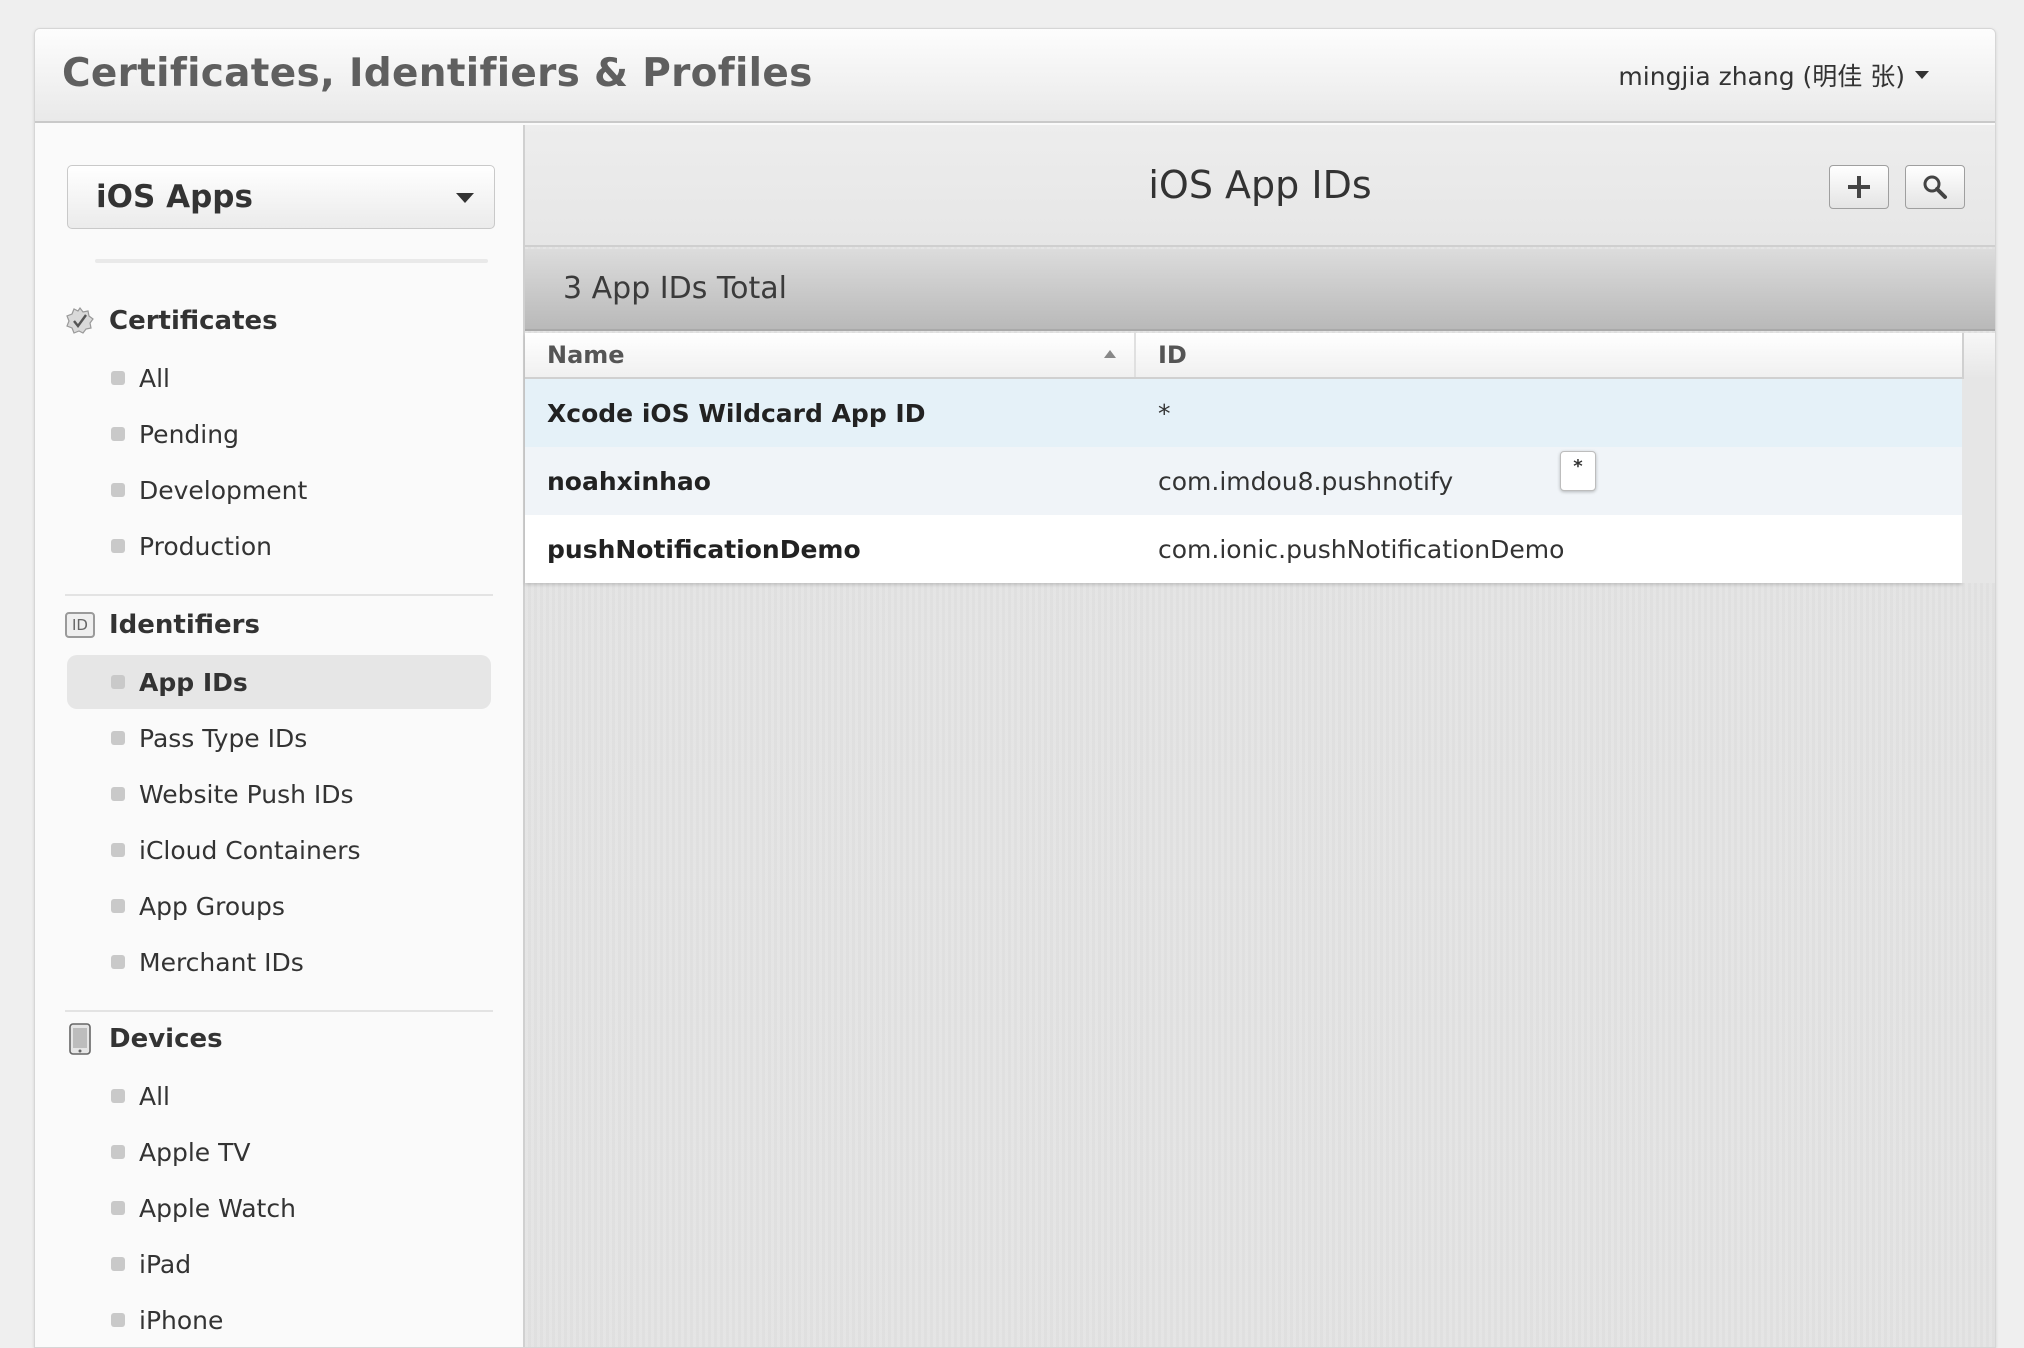  Describe the element at coordinates (279, 1264) in the screenshot. I see `sidebar-item-ipad: iPad` at that location.